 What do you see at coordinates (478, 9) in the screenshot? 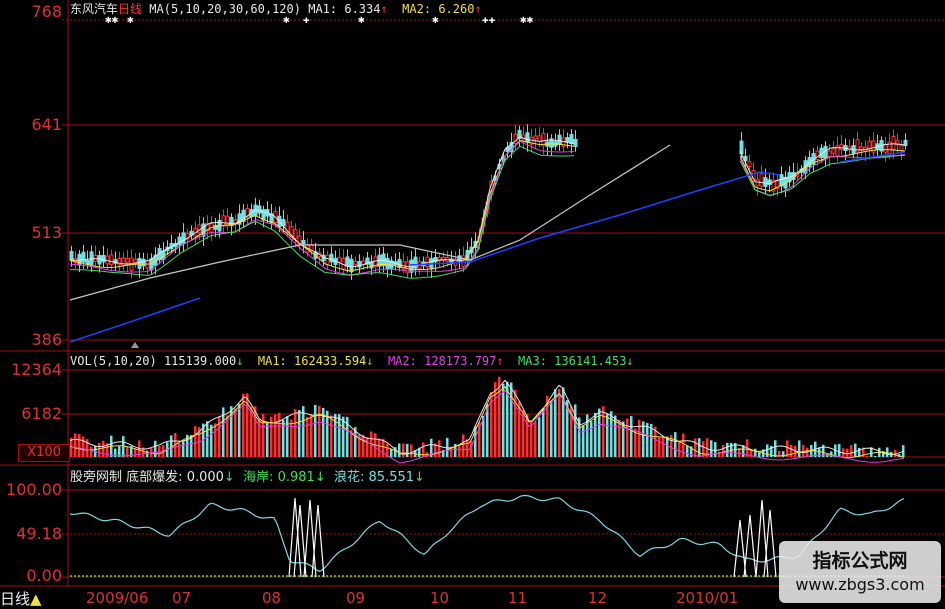
I see `arrow-up-icon: ↑` at bounding box center [478, 9].